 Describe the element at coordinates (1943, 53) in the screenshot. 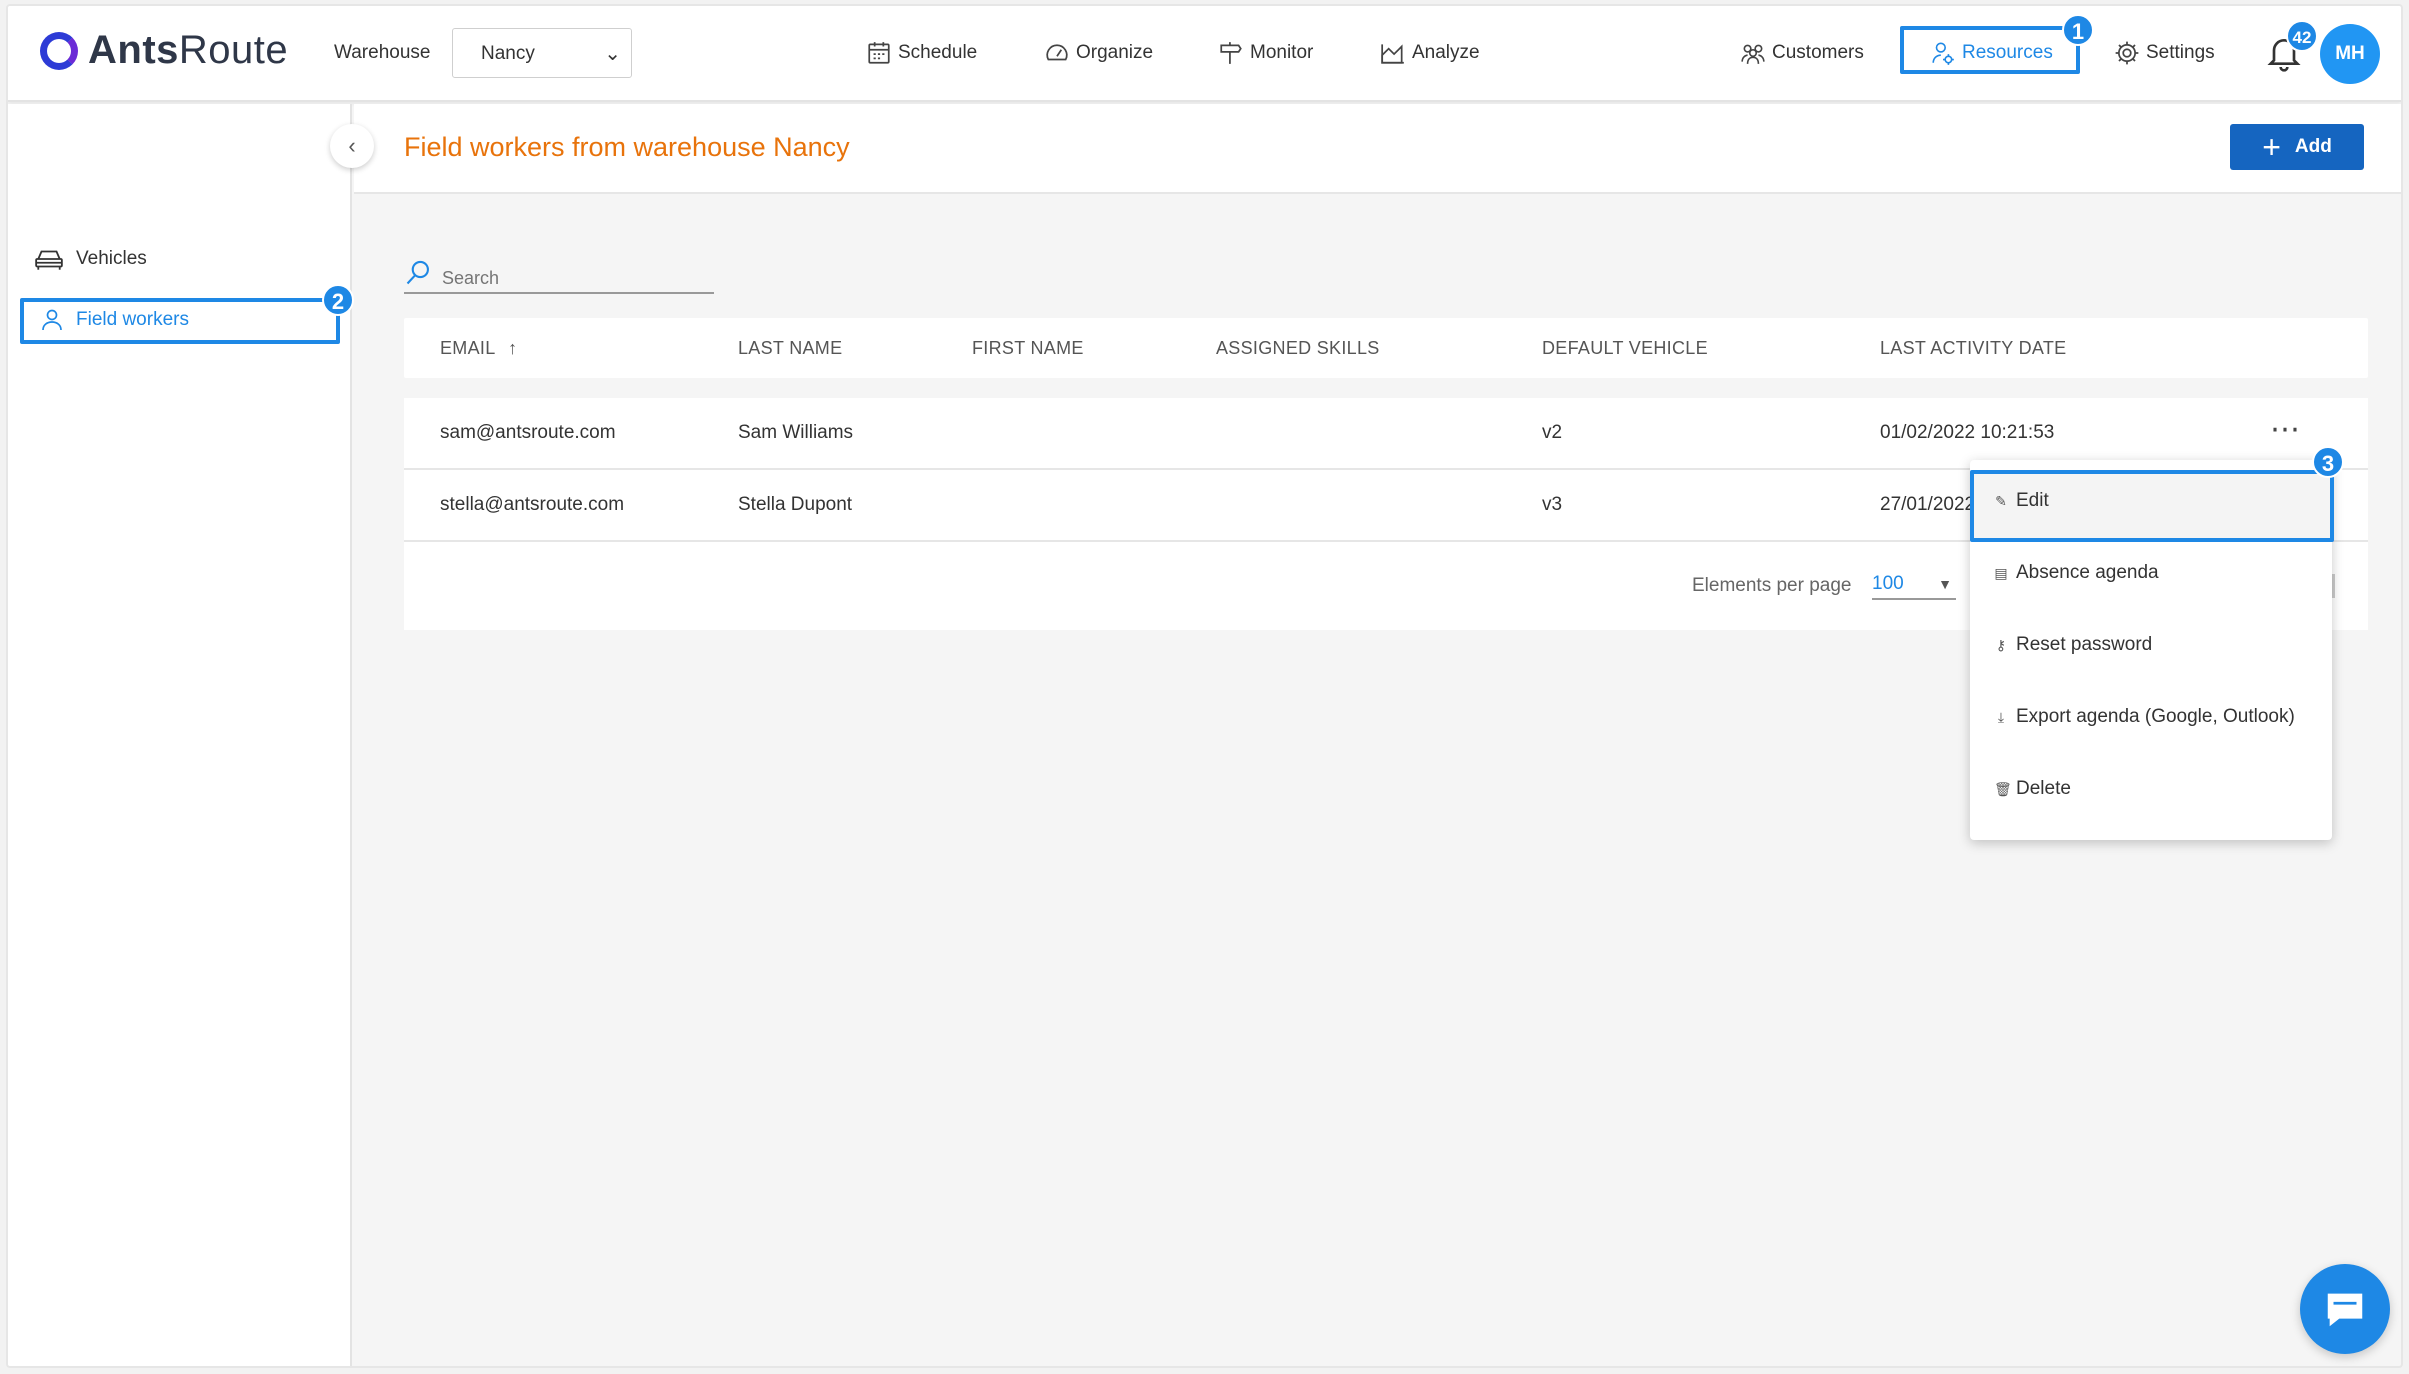

I see `user-gear-icon` at that location.